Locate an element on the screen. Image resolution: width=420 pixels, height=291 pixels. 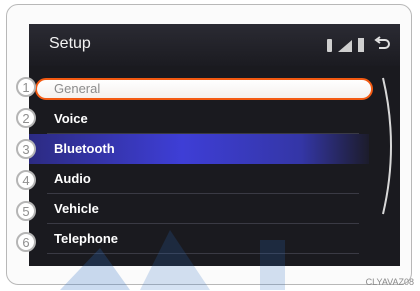
callout-6: 6 is located at coordinates (26, 242).